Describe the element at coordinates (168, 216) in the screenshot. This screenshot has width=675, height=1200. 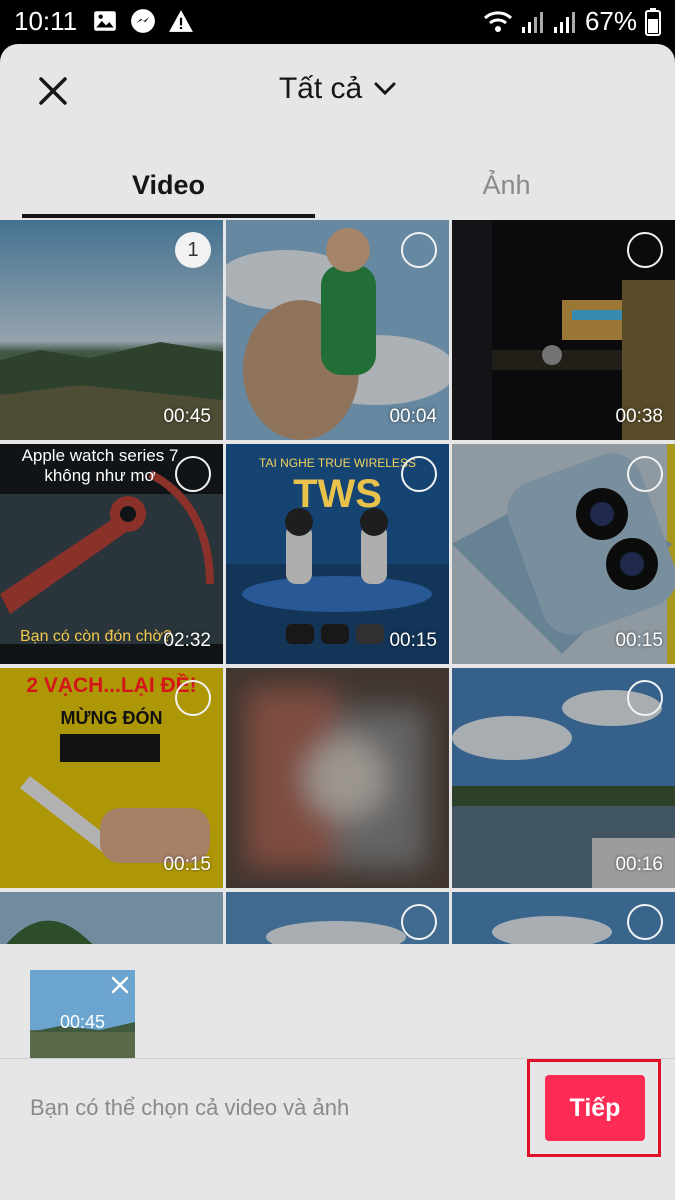
I see `tab-active-indicator` at that location.